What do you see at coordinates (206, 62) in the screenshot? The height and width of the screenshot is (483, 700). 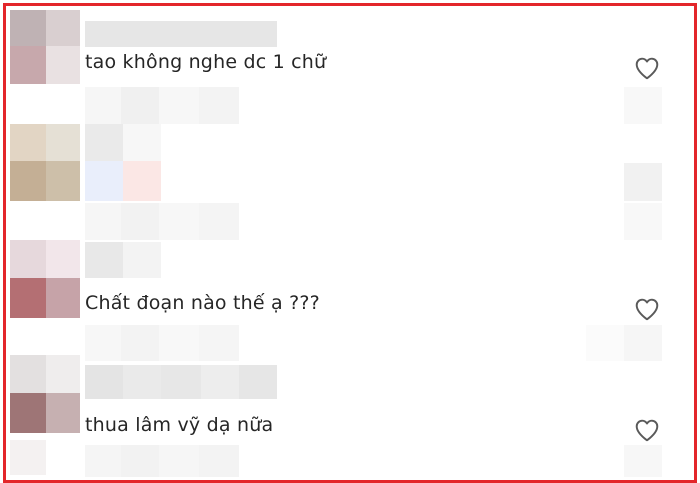 I see `comment-text: tao không nghe dc 1 chữ` at bounding box center [206, 62].